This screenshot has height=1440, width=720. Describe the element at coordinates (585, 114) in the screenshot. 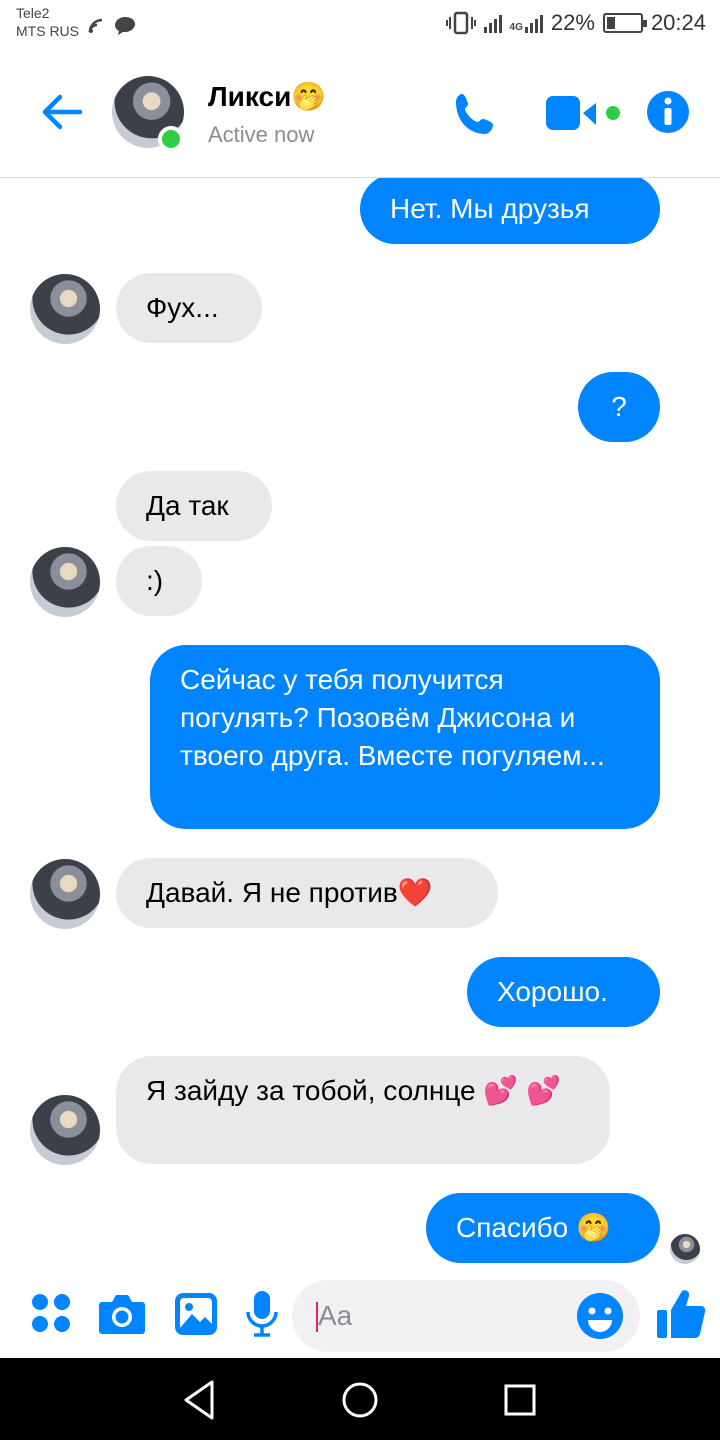

I see `video-call-icon` at that location.